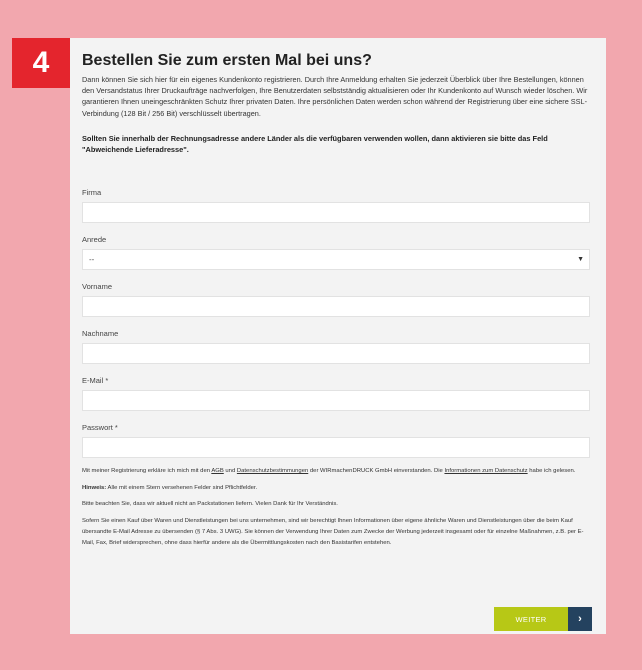  I want to click on caret-down-icon: ▼, so click(580, 259).